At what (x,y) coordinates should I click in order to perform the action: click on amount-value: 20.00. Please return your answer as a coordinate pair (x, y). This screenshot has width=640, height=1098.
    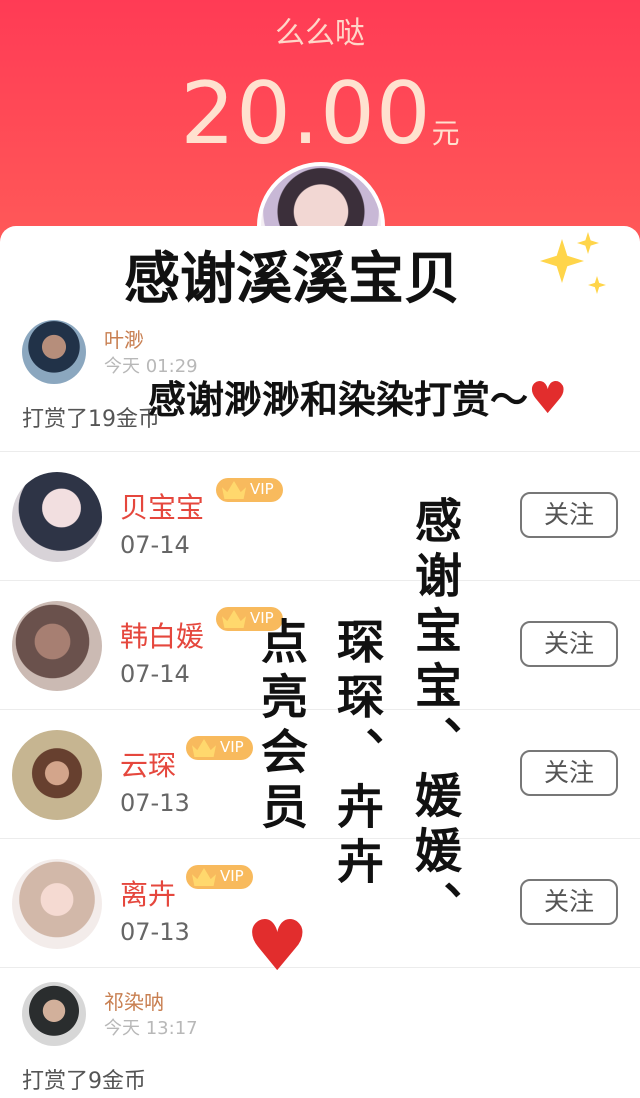
    Looking at the image, I should click on (306, 114).